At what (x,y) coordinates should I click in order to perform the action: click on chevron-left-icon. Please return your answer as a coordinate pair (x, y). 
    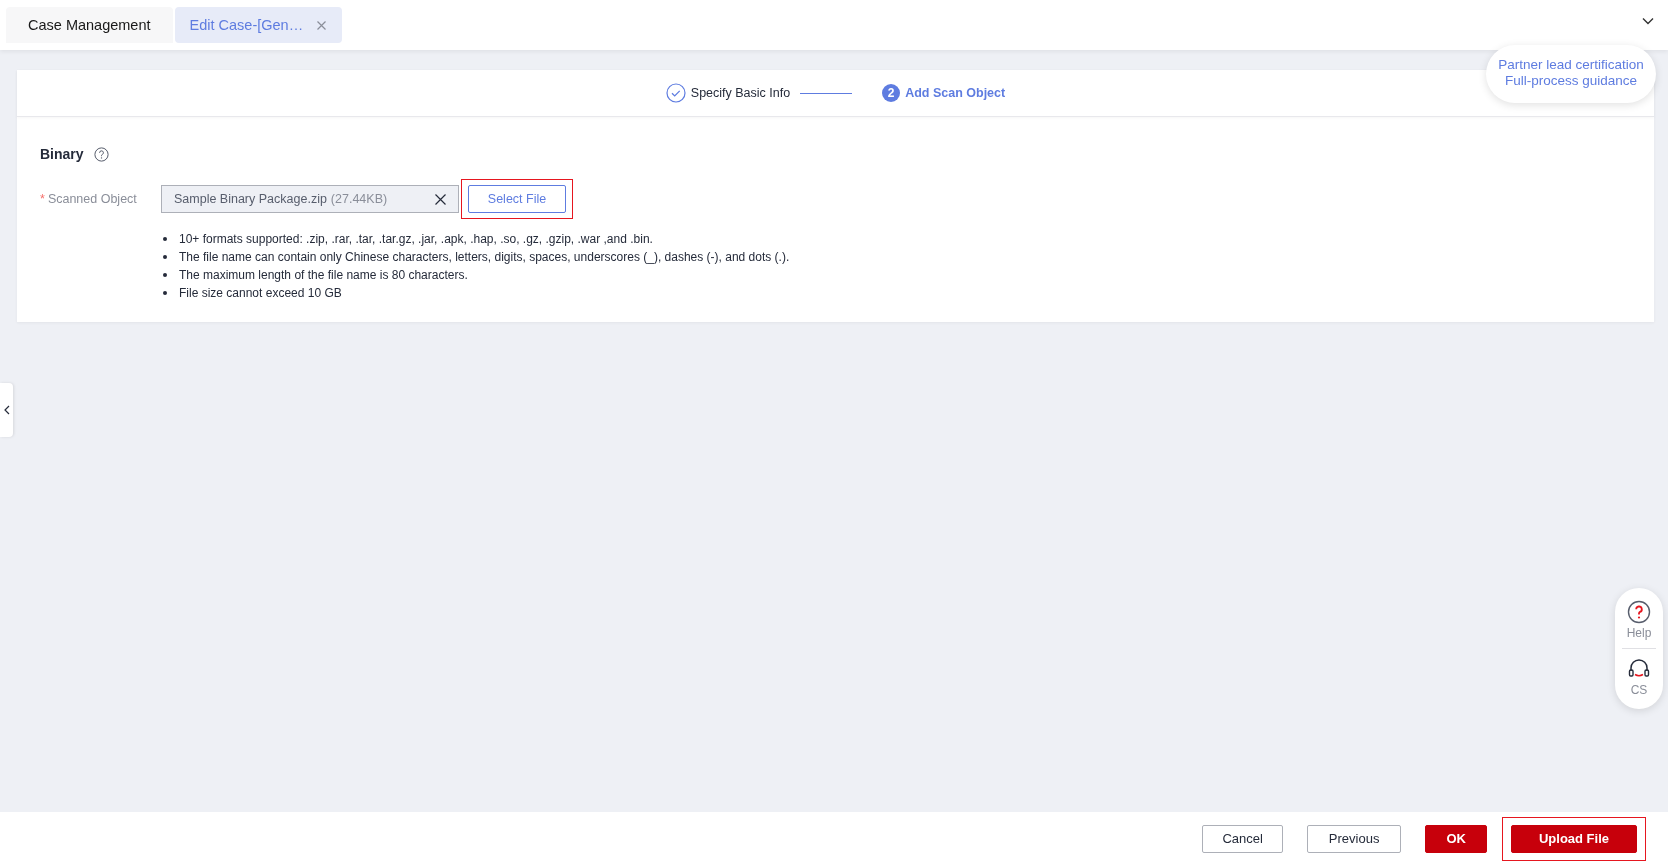
    Looking at the image, I should click on (6, 410).